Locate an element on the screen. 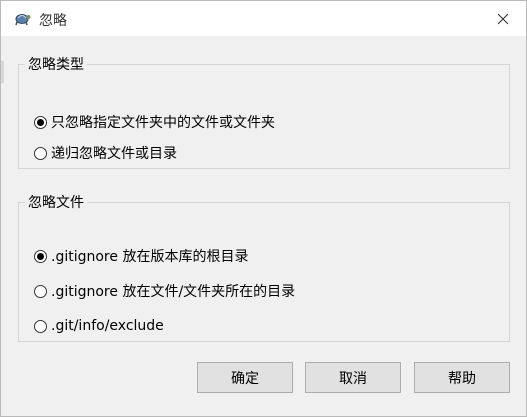 This screenshot has width=527, height=417. radio-git-info-exclude: .git/info/exclude is located at coordinates (99, 326).